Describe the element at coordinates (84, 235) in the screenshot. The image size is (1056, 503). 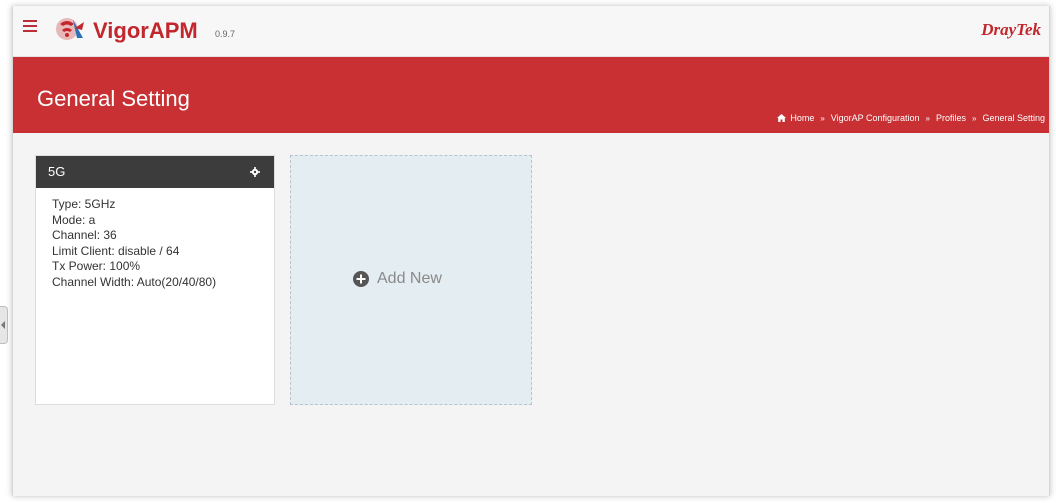
I see `profile-channel: Channel: 36` at that location.